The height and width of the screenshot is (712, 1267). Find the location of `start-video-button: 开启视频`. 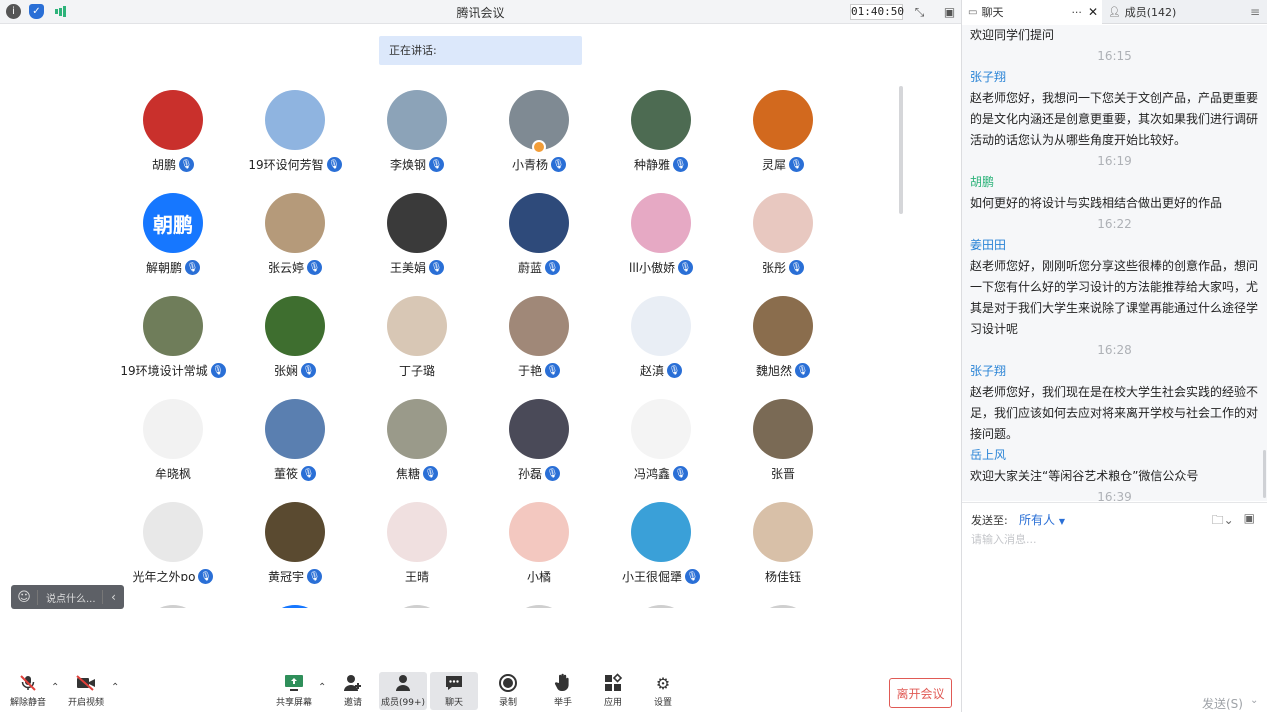

start-video-button: 开启视频 is located at coordinates (86, 691).